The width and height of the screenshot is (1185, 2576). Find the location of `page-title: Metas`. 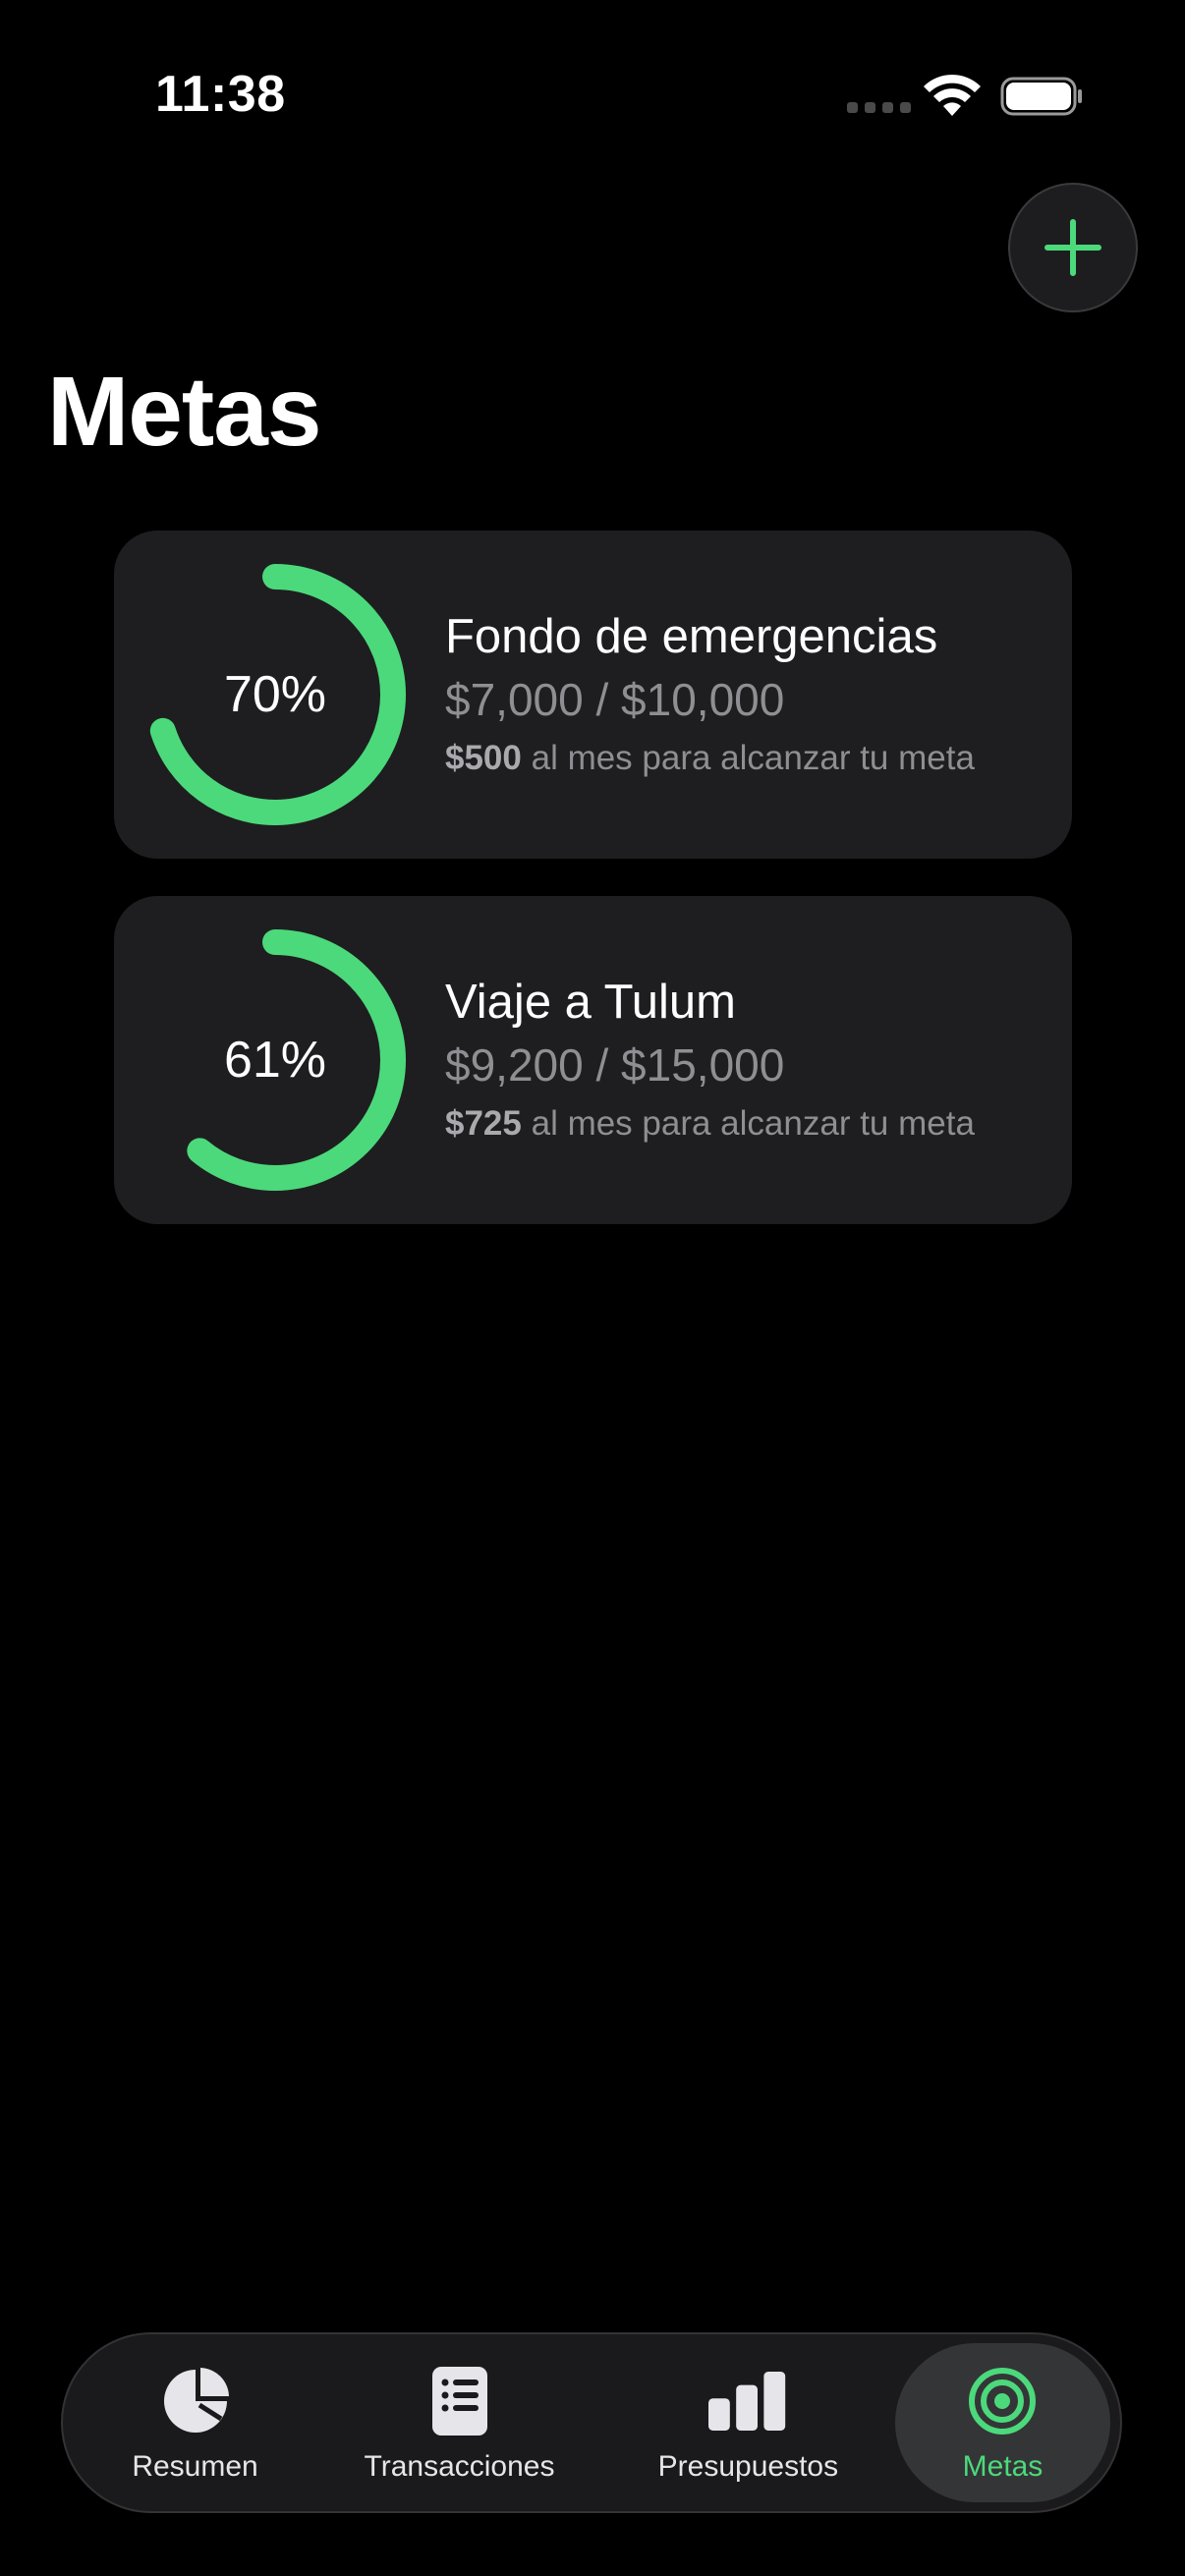

page-title: Metas is located at coordinates (184, 412).